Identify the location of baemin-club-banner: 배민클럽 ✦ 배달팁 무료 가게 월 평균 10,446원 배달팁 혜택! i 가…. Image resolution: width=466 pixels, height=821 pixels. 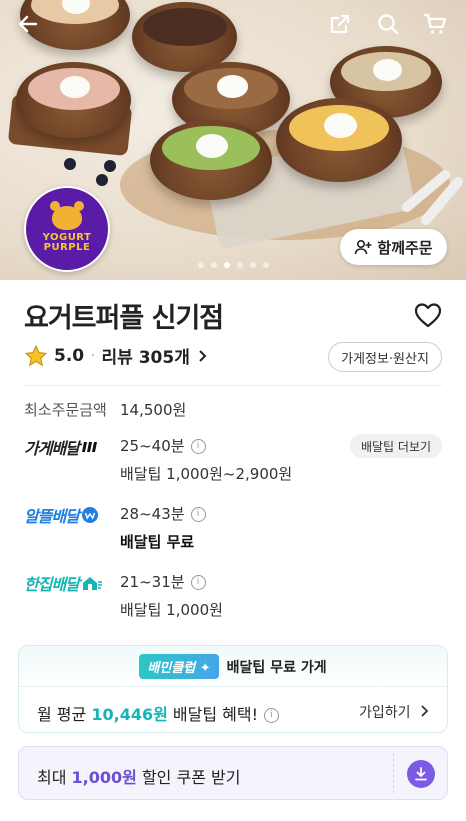
(233, 689).